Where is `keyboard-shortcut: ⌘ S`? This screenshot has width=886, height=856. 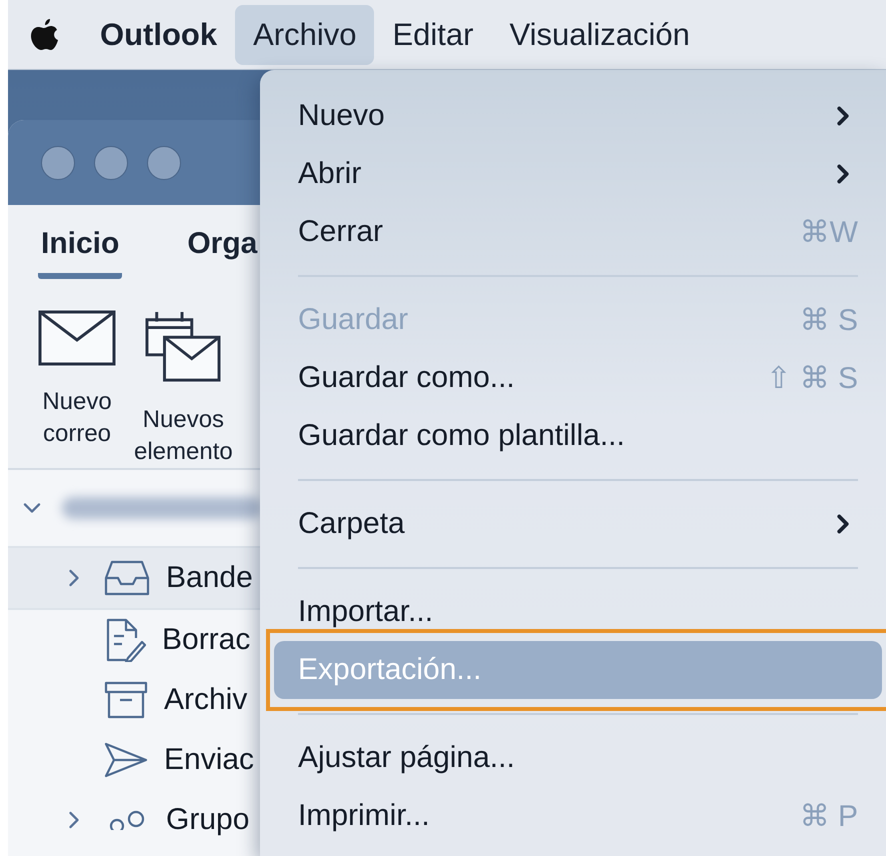 keyboard-shortcut: ⌘ S is located at coordinates (829, 320).